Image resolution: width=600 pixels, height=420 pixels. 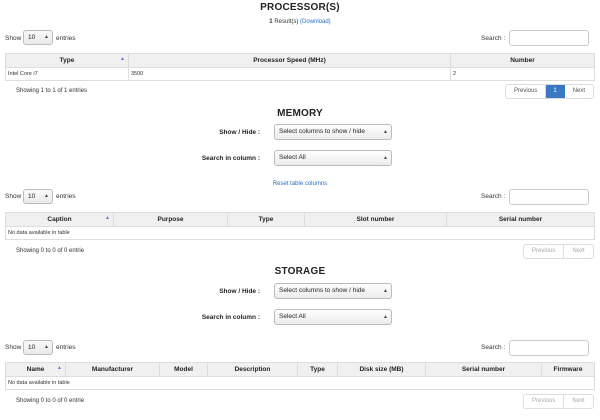 I want to click on processors-results-line: 1 Result(s) (Download), so click(x=300, y=22).